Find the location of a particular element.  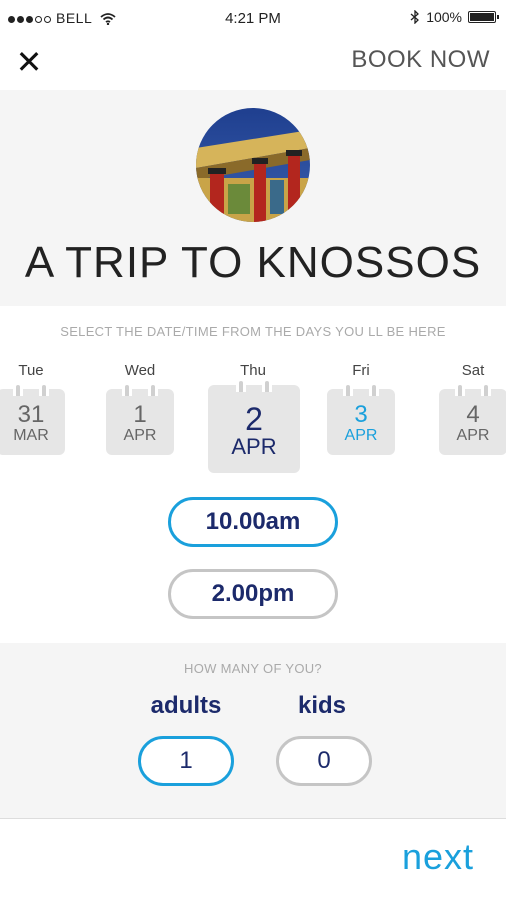

kids-count-input: 0 is located at coordinates (324, 761).